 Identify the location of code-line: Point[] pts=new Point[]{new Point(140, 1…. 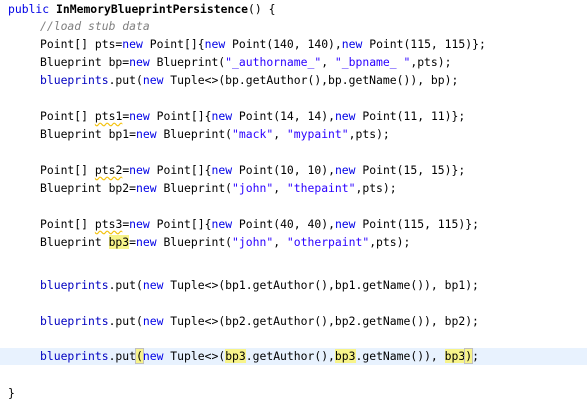
(293, 44).